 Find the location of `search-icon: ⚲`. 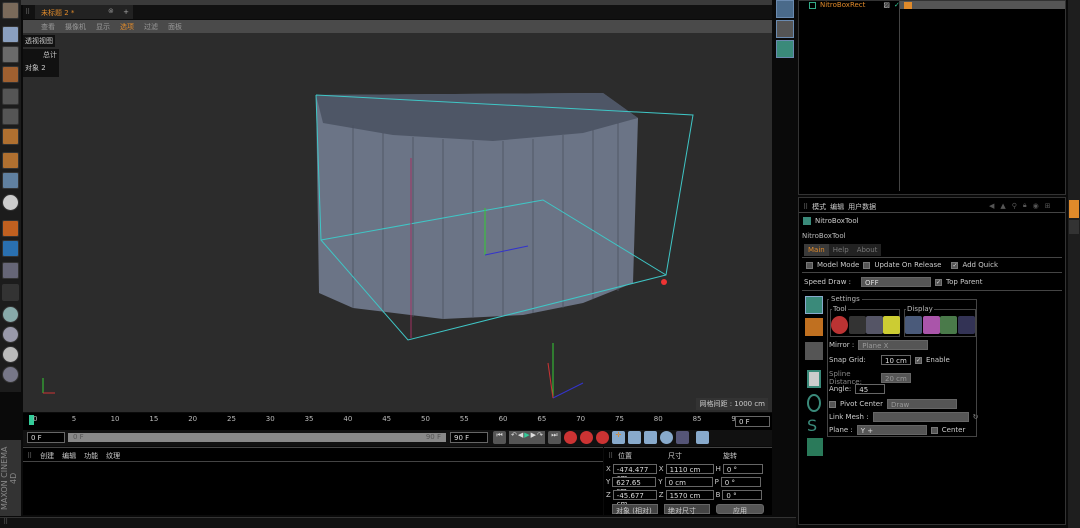

search-icon: ⚲ is located at coordinates (1014, 206).